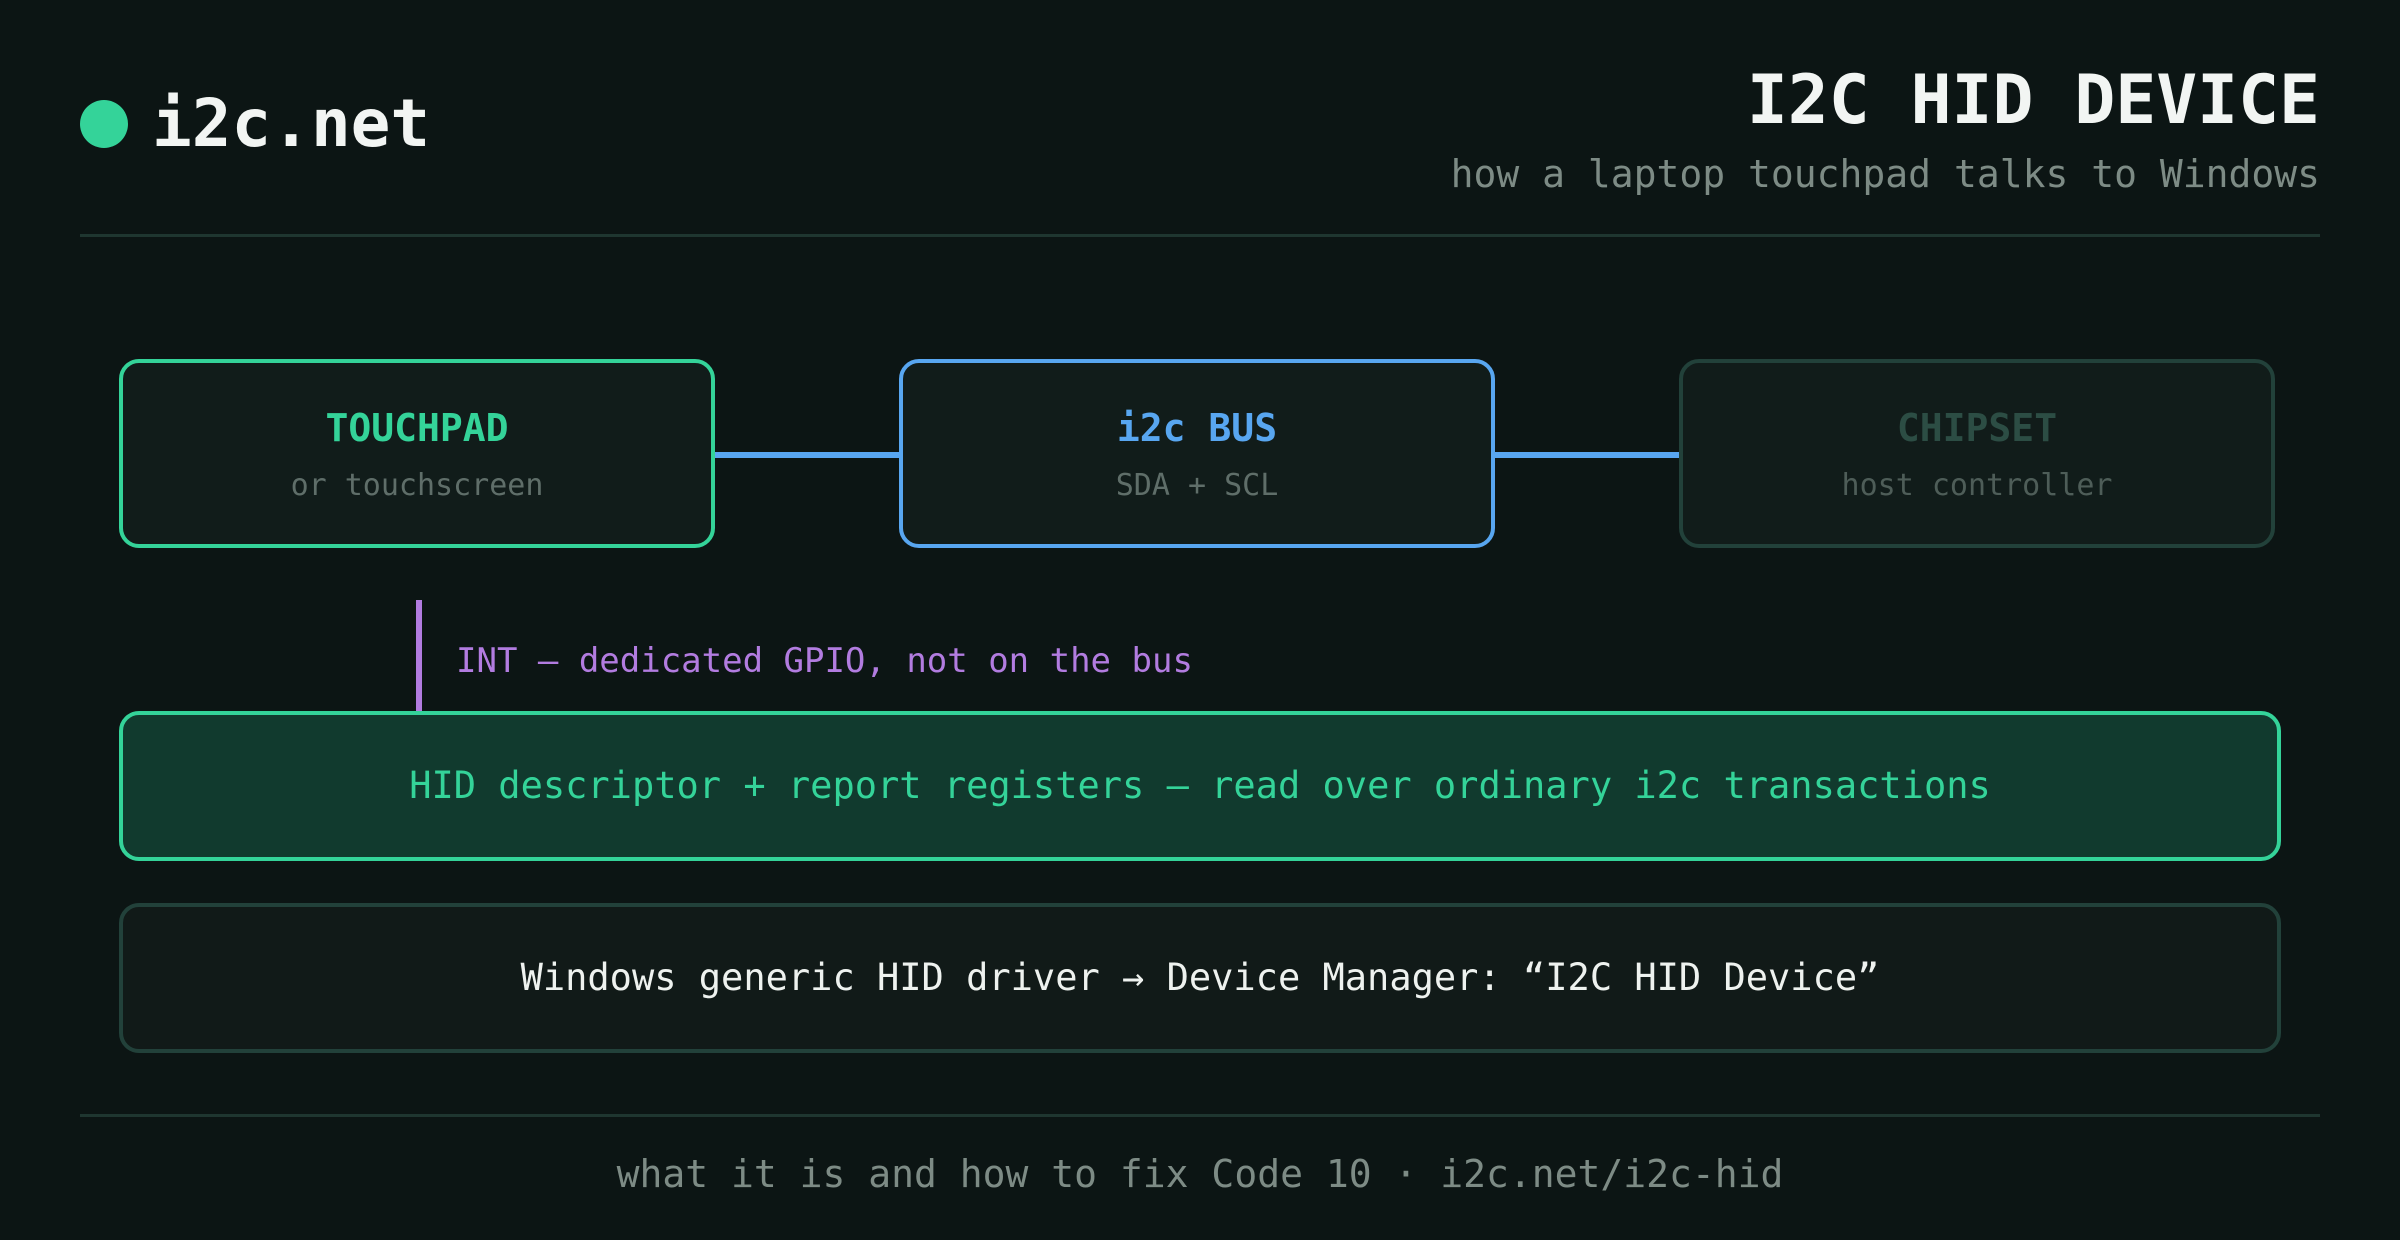  Describe the element at coordinates (1200, 235) in the screenshot. I see `header-divider` at that location.